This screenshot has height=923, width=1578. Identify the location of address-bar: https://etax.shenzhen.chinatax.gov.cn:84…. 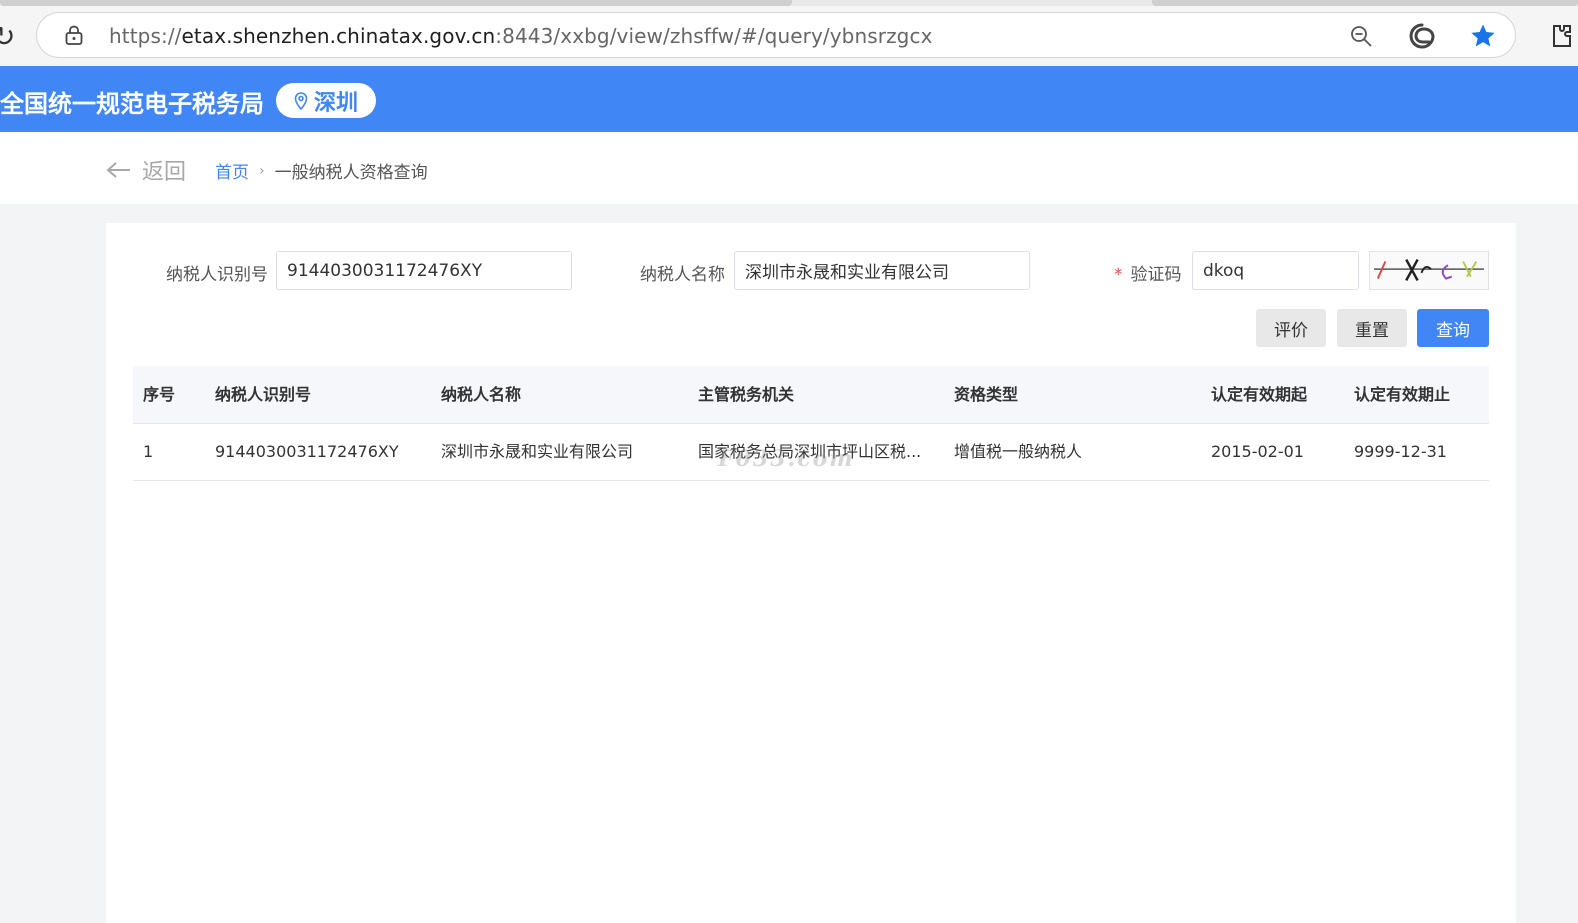
(776, 35).